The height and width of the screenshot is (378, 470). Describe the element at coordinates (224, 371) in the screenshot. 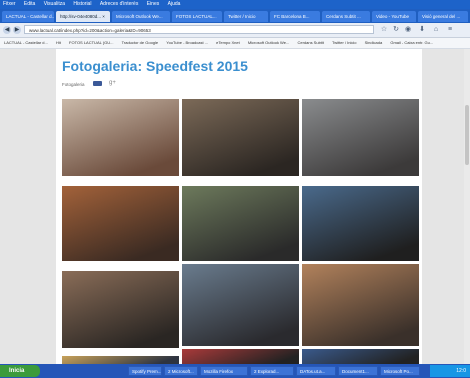

I see `taskbar-item: Mozilla Firefox` at that location.